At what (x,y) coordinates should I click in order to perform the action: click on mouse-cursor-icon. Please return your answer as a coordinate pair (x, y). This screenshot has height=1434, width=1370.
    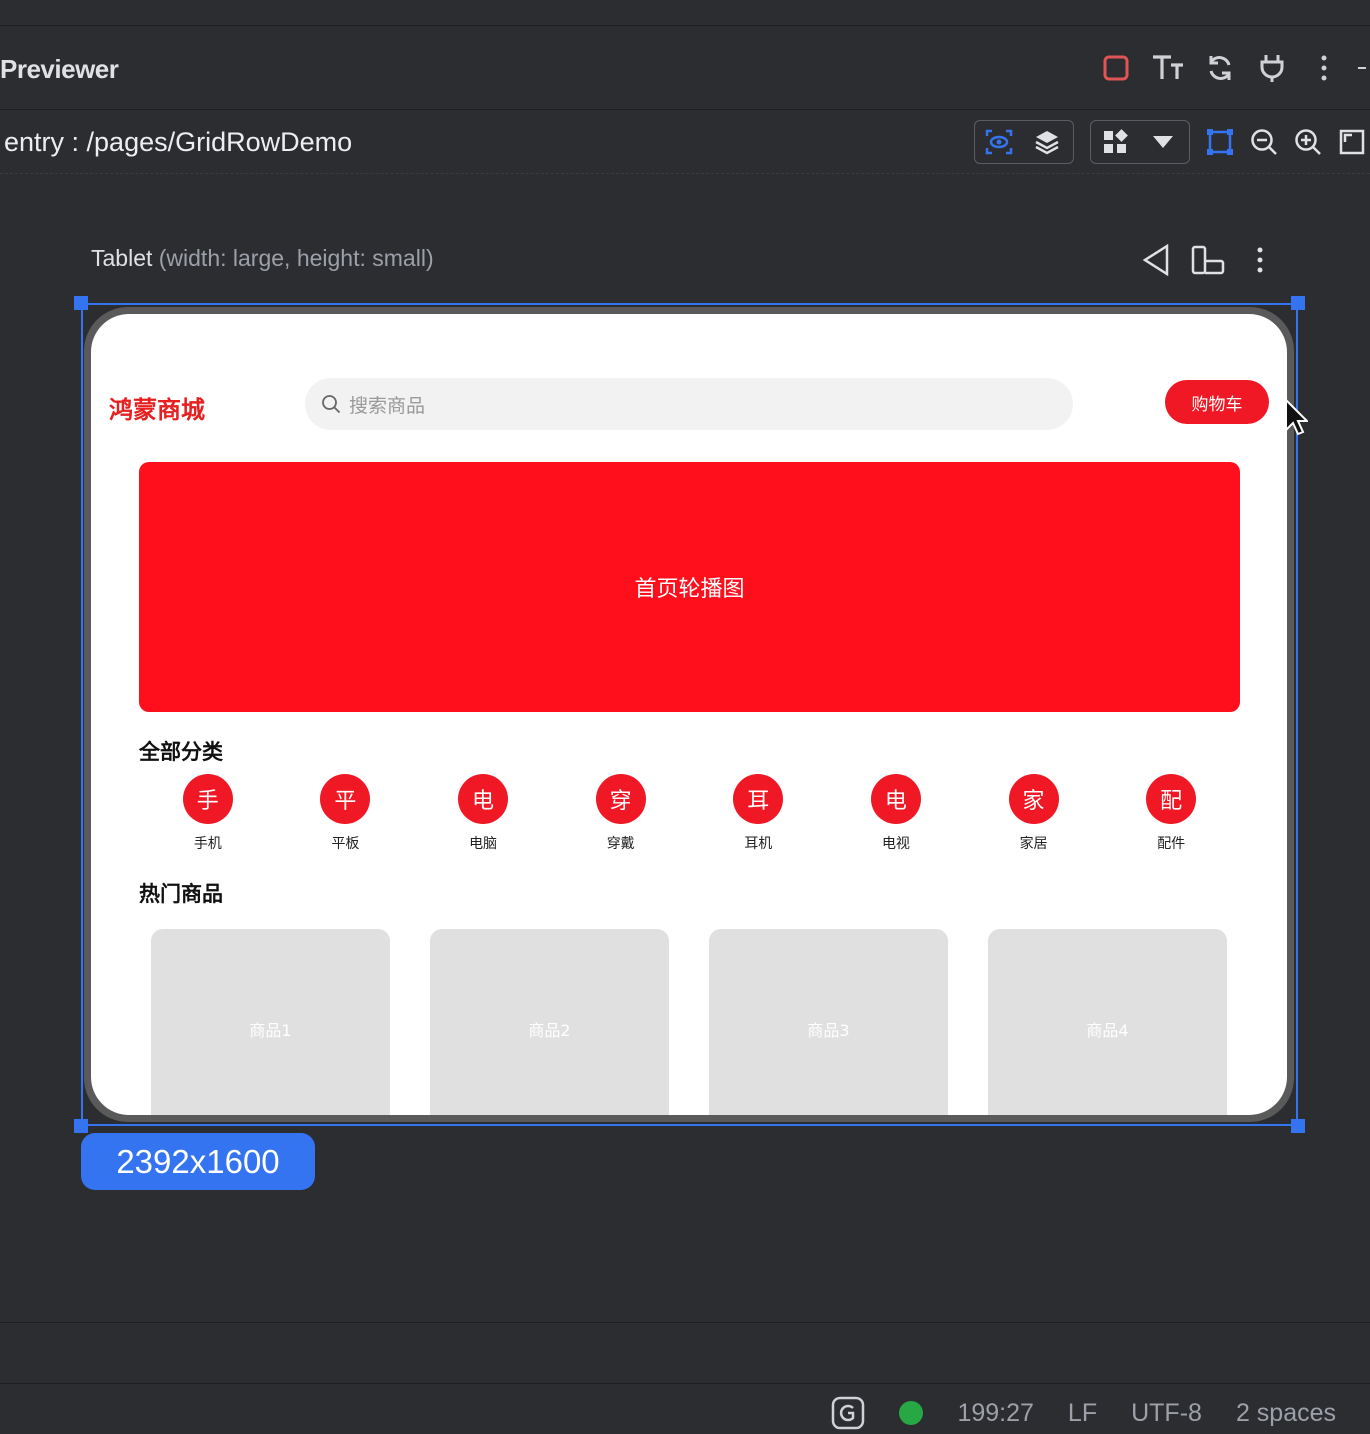
    Looking at the image, I should click on (1297, 419).